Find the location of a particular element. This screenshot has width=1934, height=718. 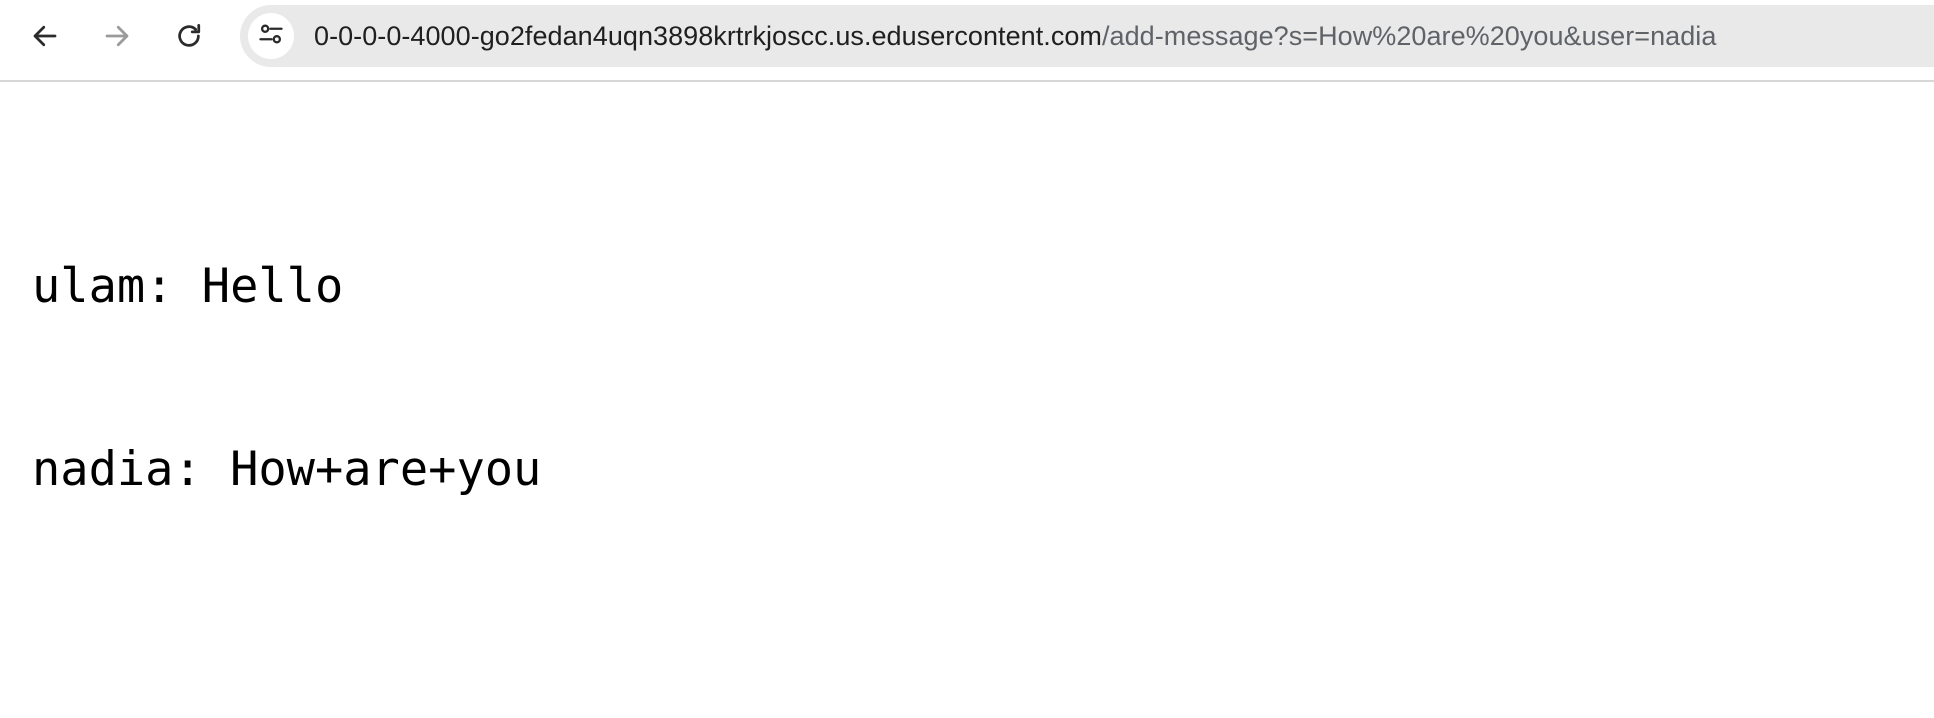

arrow-right-icon is located at coordinates (117, 36).